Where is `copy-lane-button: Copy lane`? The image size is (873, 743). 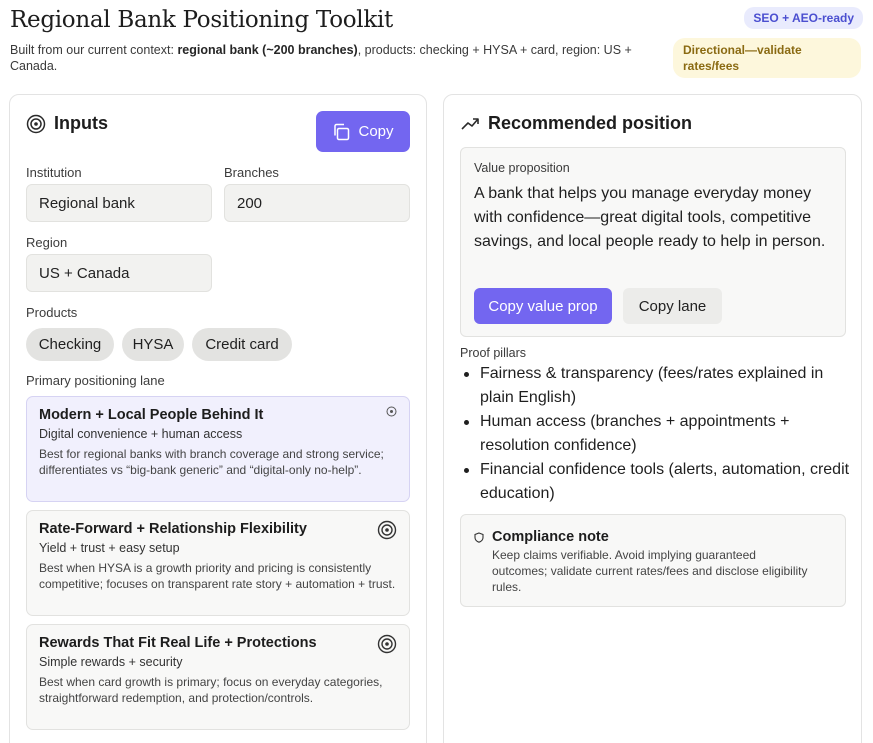
copy-lane-button: Copy lane is located at coordinates (672, 306).